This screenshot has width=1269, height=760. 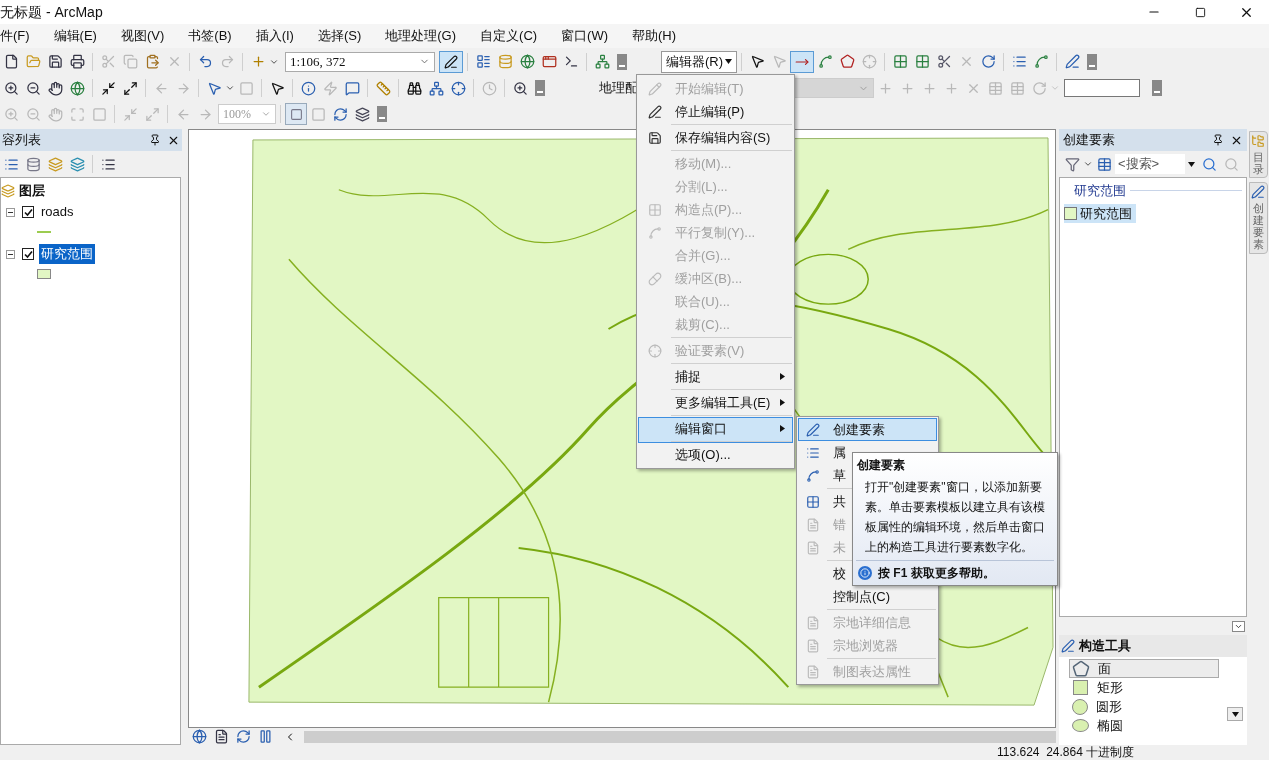 What do you see at coordinates (955, 517) in the screenshot?
I see `tooltip-text: 打开"创建要素"窗口，以添加新要素。单击要素模板以建立具有该模板属性的编辑环境，然后单击窗口上的构造工具进行要素数字化。` at bounding box center [955, 517].